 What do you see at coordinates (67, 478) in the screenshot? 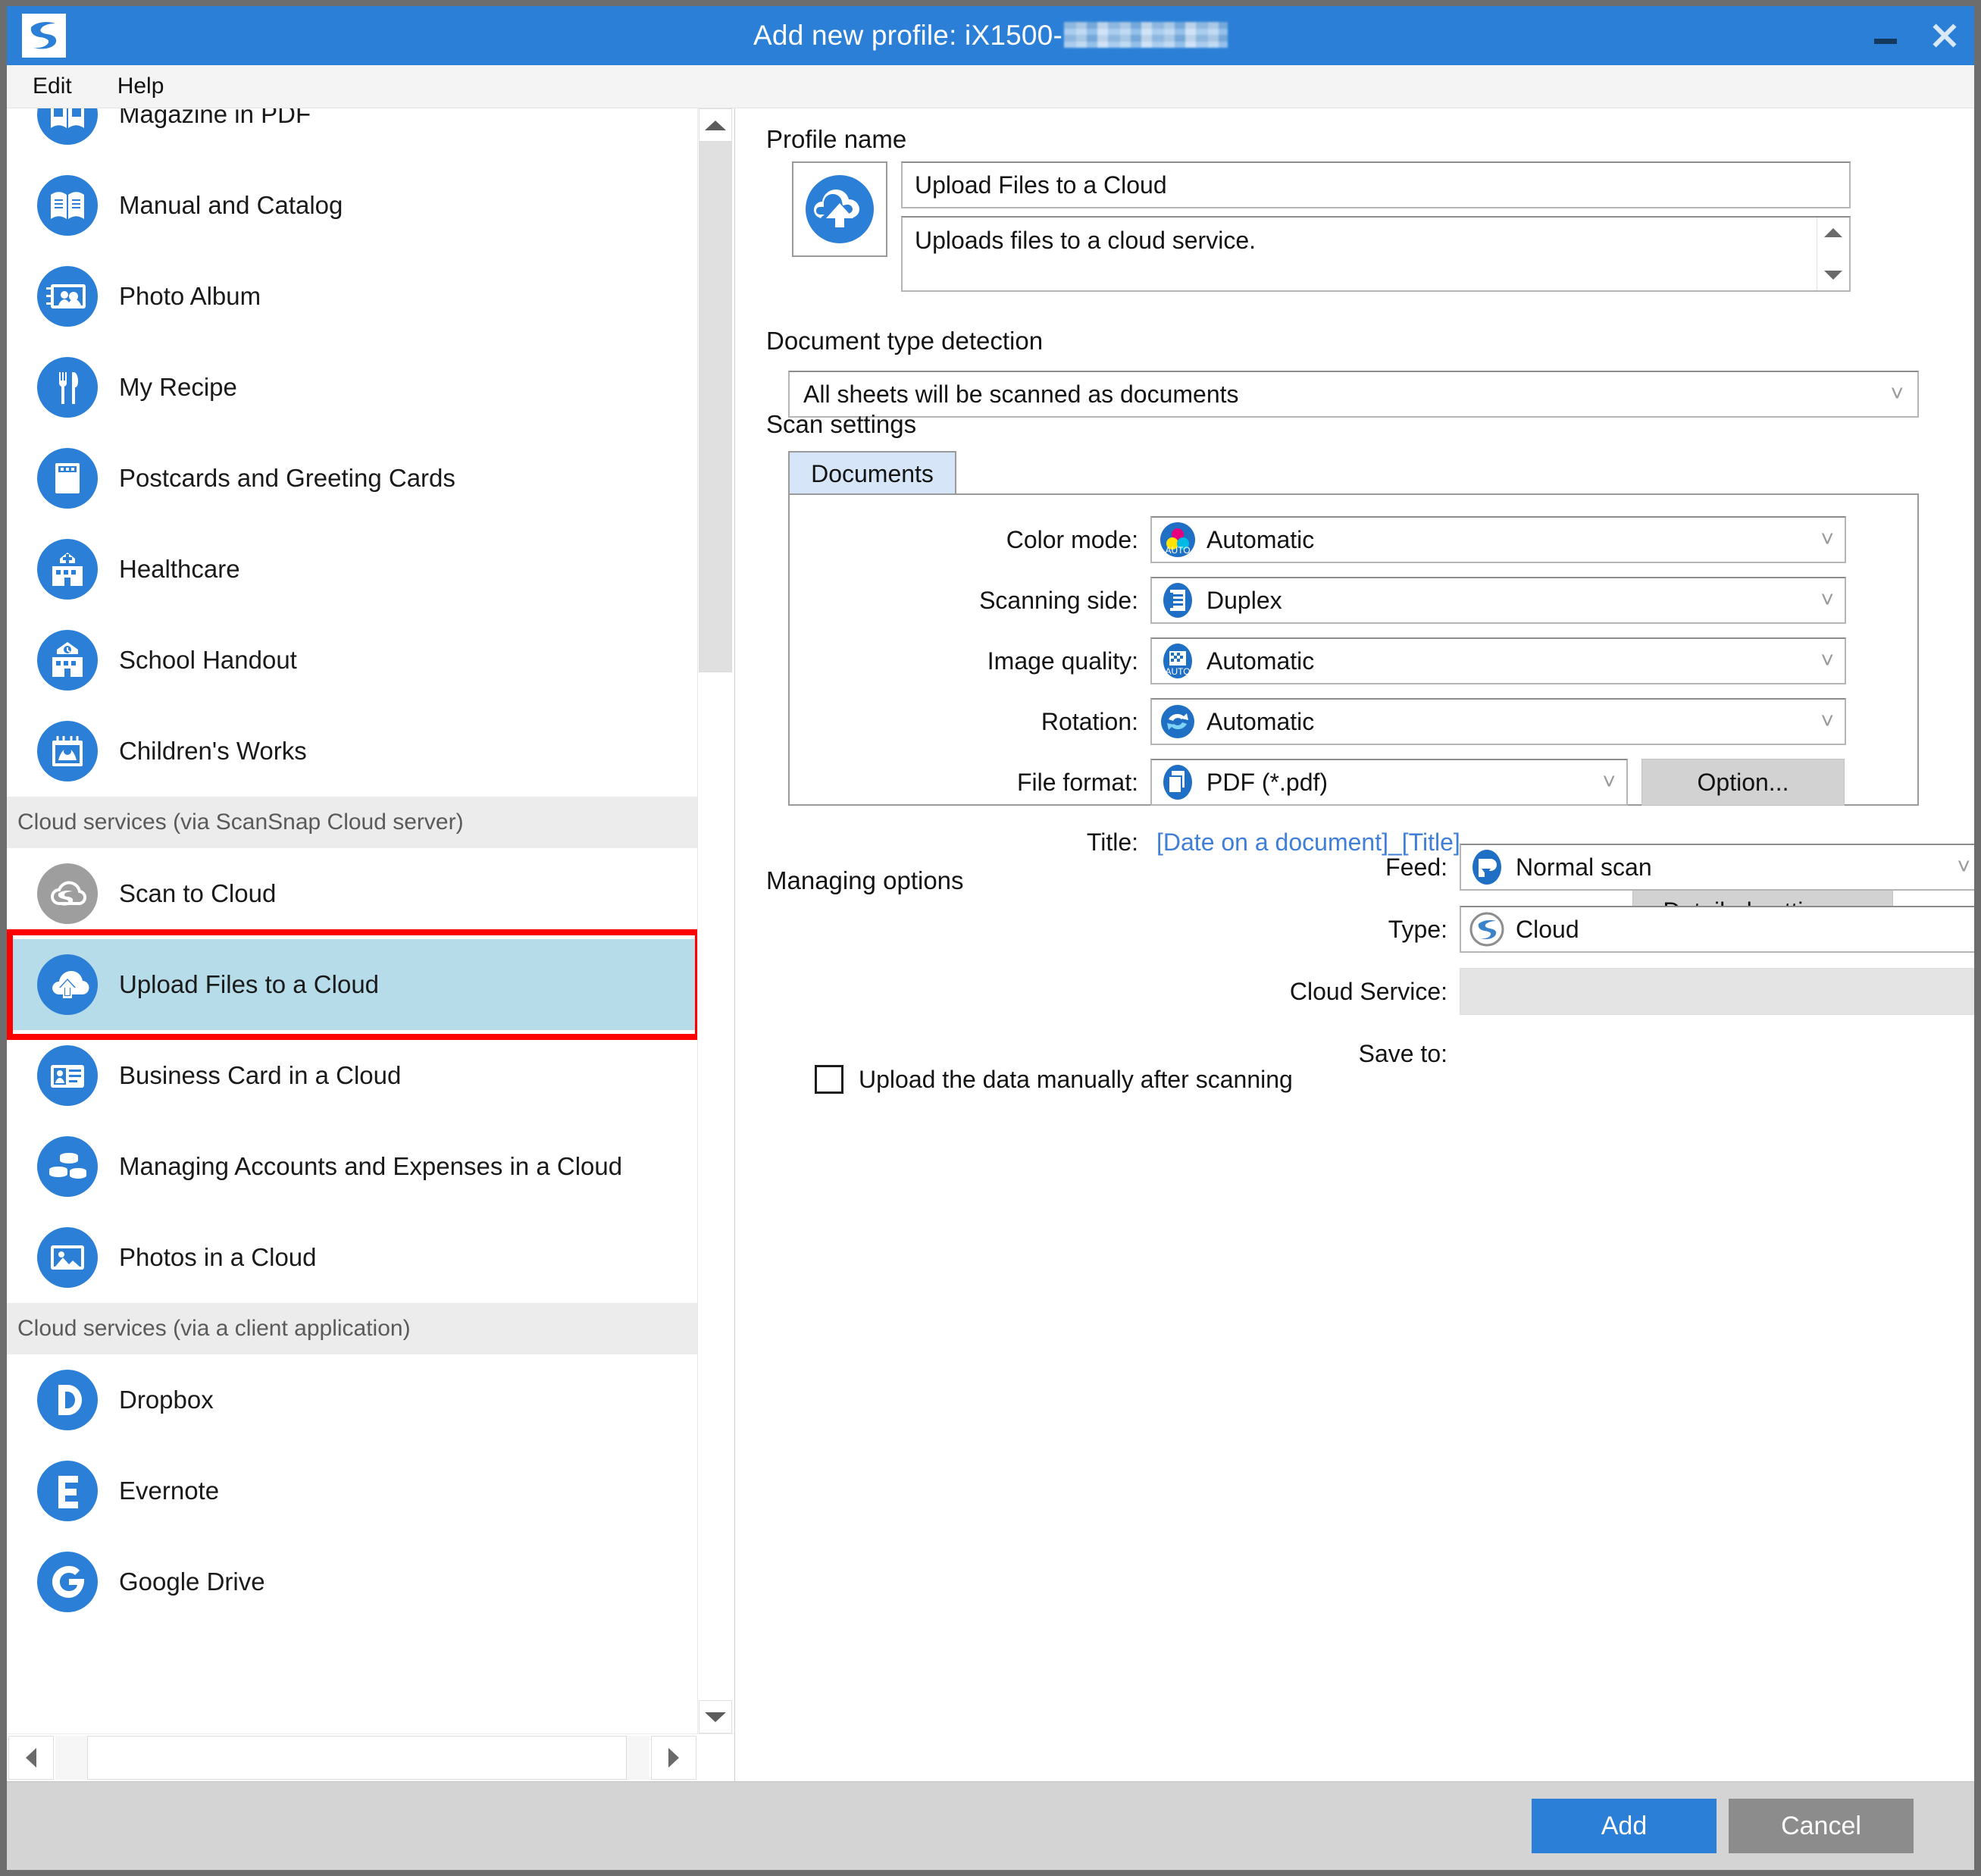
I see `postcard-icon` at bounding box center [67, 478].